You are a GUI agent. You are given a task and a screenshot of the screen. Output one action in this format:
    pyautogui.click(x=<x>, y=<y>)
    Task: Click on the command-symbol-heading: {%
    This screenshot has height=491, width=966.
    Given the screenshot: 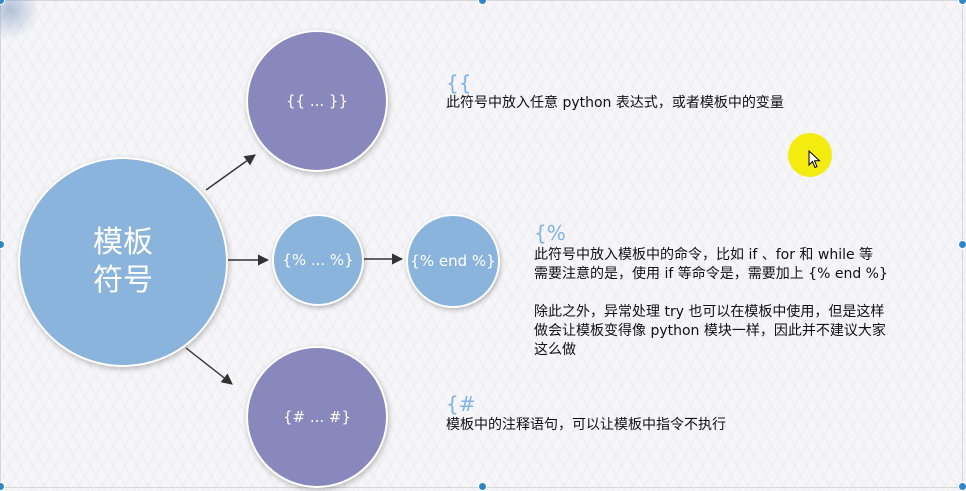 What is the action you would take?
    pyautogui.click(x=550, y=233)
    